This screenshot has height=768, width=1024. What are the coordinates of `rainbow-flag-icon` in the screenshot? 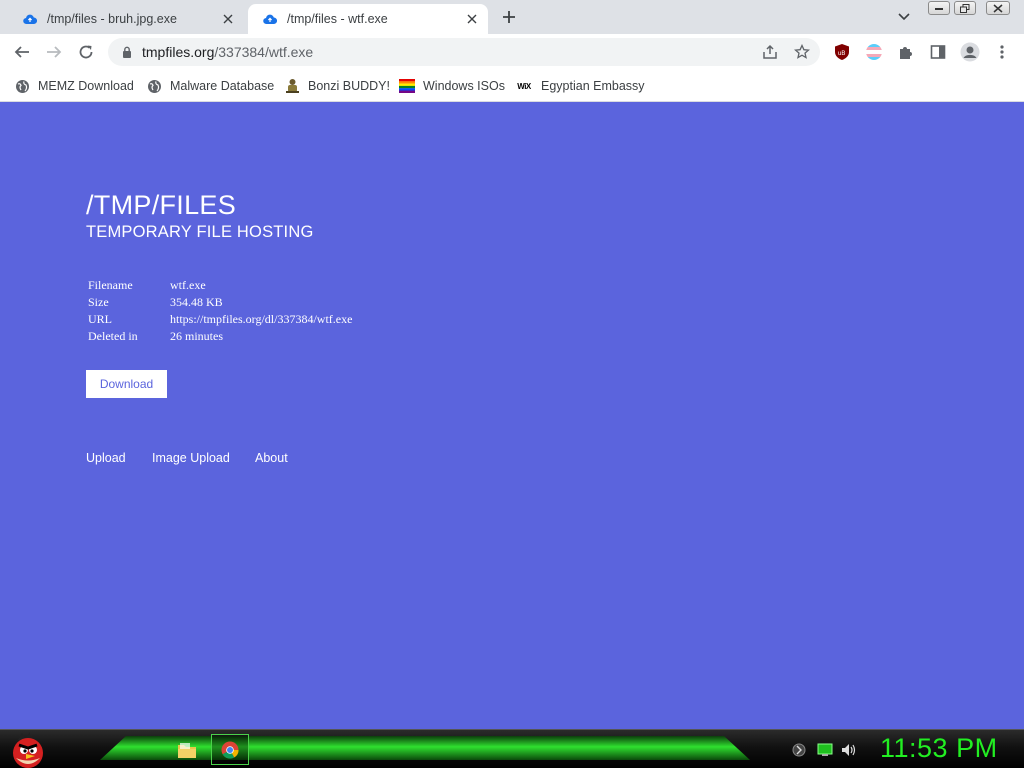 It's located at (407, 86).